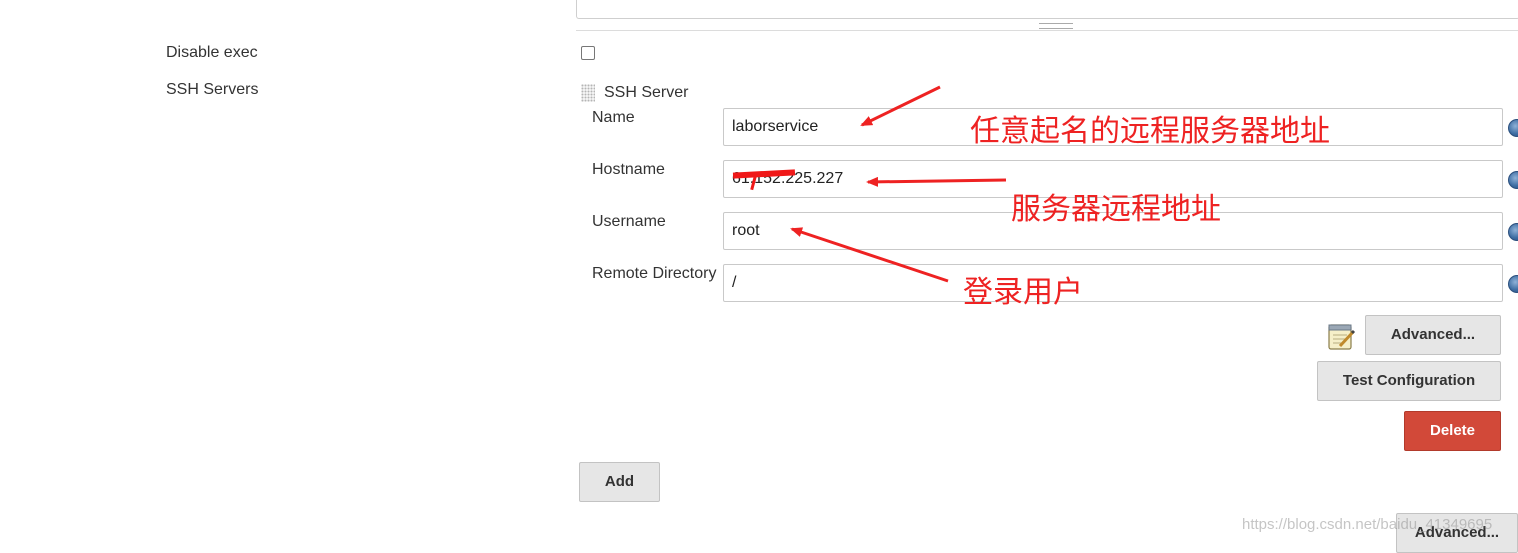 Image resolution: width=1518 pixels, height=553 pixels. What do you see at coordinates (1367, 524) in the screenshot?
I see `watermark: https://blog.csdn.net/baidu_41349695` at bounding box center [1367, 524].